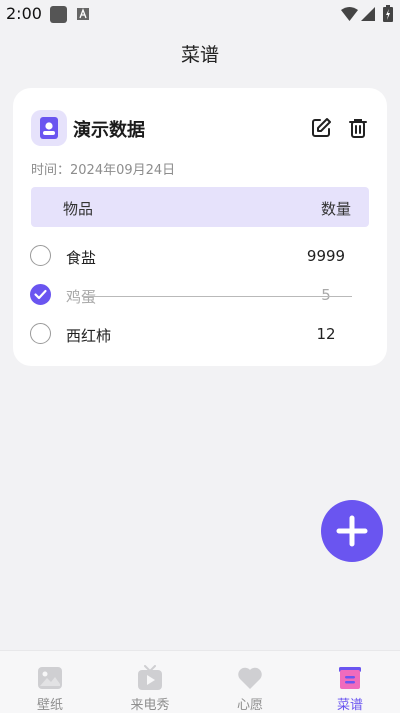 The image size is (400, 713). Describe the element at coordinates (349, 705) in the screenshot. I see `tab-label: 菜谱` at that location.